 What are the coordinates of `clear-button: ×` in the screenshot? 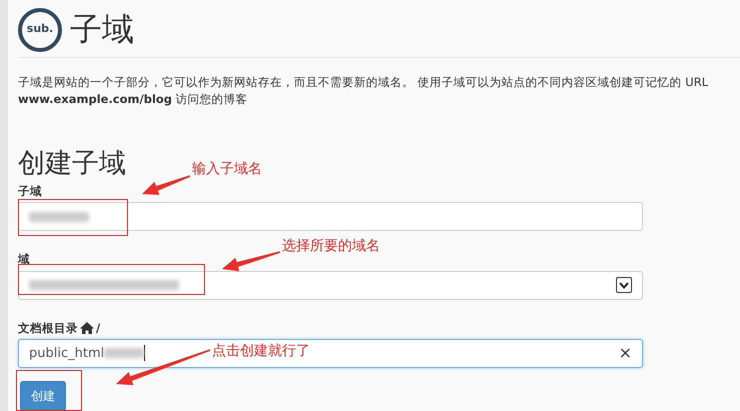 It's located at (625, 353).